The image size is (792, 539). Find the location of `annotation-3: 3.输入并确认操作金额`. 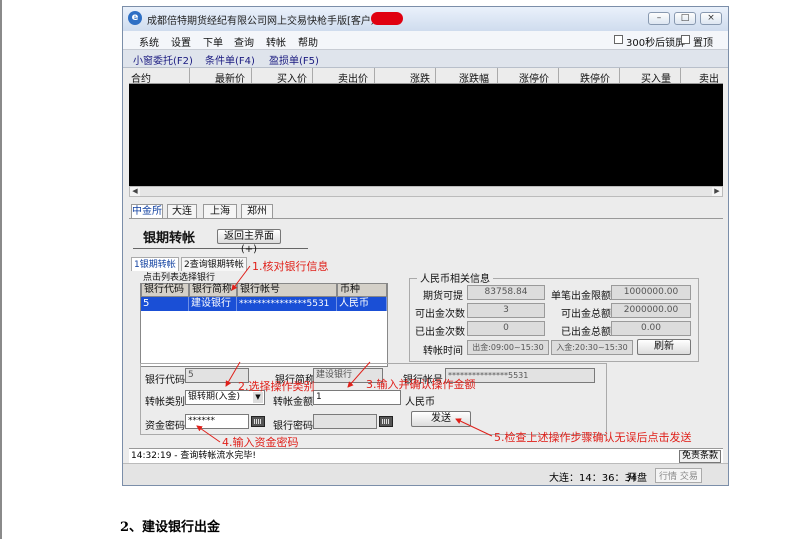

annotation-3: 3.输入并确认操作金额 is located at coordinates (421, 384).